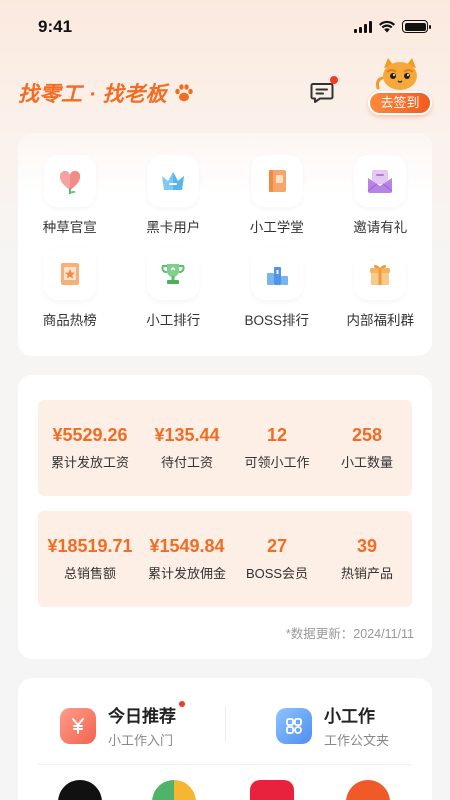  I want to click on stat-value: ¥5529.26, so click(90, 435).